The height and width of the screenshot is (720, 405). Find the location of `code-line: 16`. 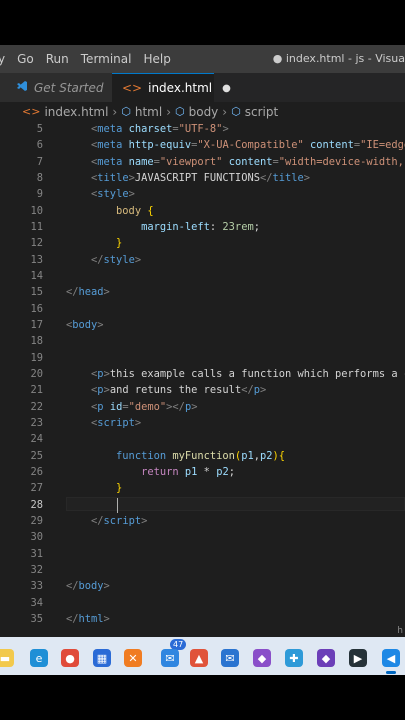

code-line: 16 is located at coordinates (202, 309).